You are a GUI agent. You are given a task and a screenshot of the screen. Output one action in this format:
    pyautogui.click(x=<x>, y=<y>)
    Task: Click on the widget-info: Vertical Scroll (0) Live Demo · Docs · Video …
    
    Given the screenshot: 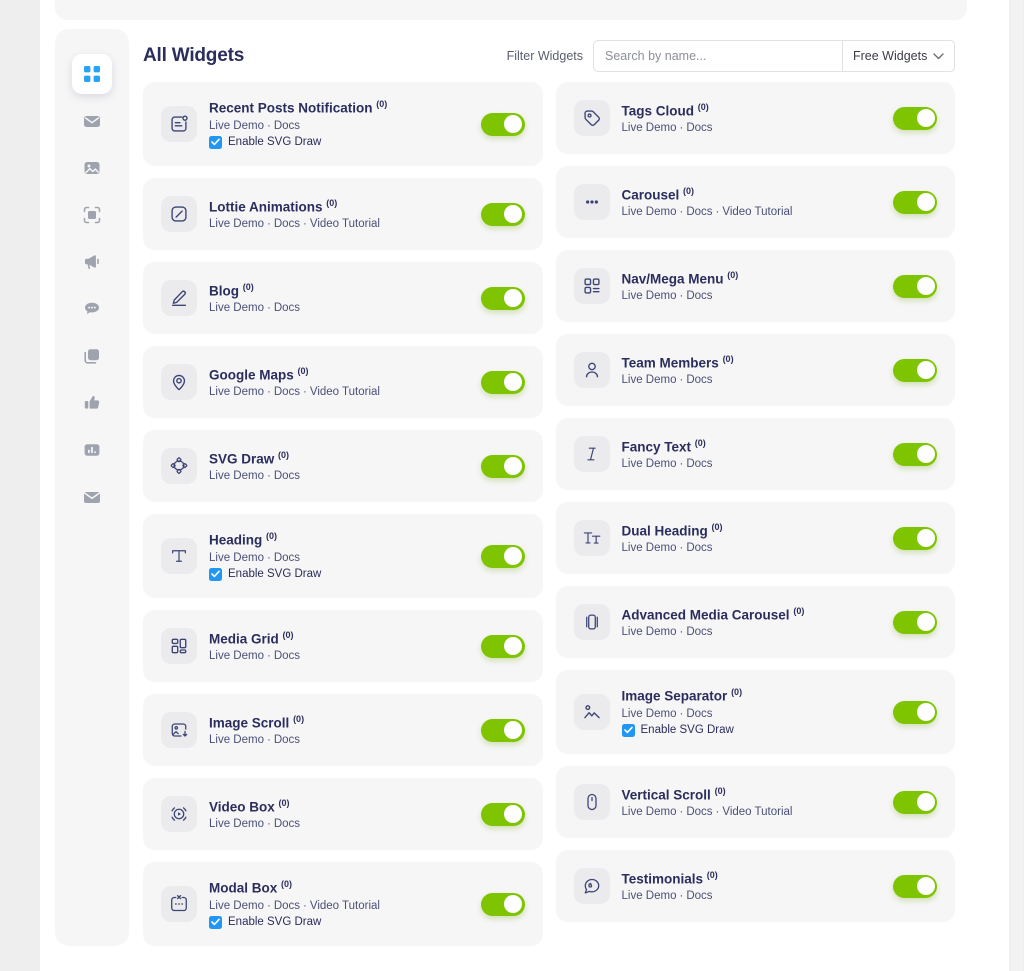 What is the action you would take?
    pyautogui.click(x=751, y=802)
    